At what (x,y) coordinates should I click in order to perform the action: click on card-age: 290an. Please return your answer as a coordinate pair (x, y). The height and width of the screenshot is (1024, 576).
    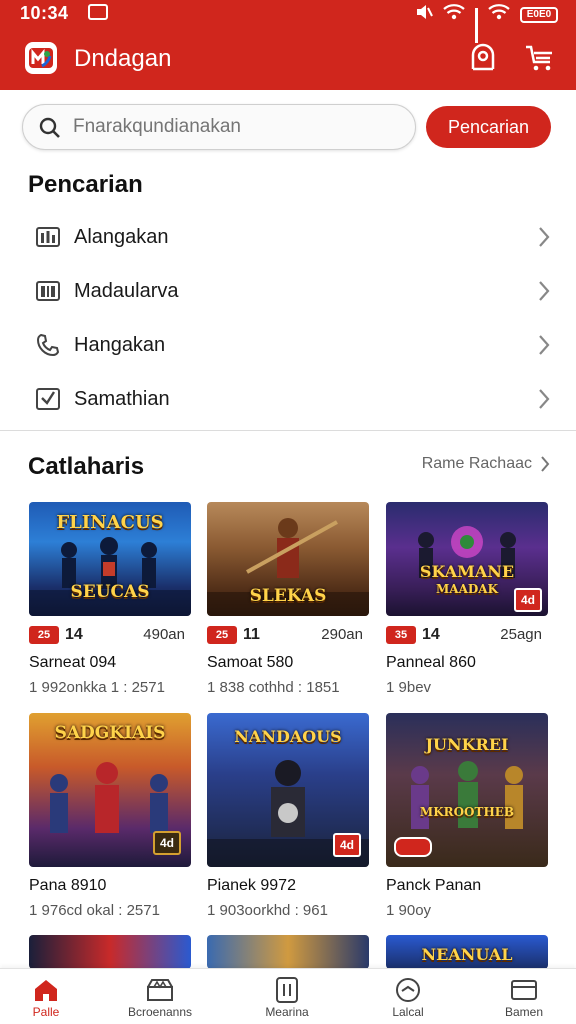
    Looking at the image, I should click on (342, 634).